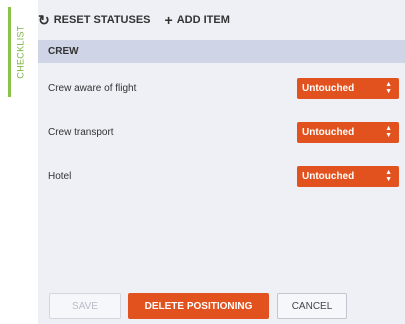 The width and height of the screenshot is (405, 324). Describe the element at coordinates (168, 20) in the screenshot. I see `plus-icon: +` at that location.